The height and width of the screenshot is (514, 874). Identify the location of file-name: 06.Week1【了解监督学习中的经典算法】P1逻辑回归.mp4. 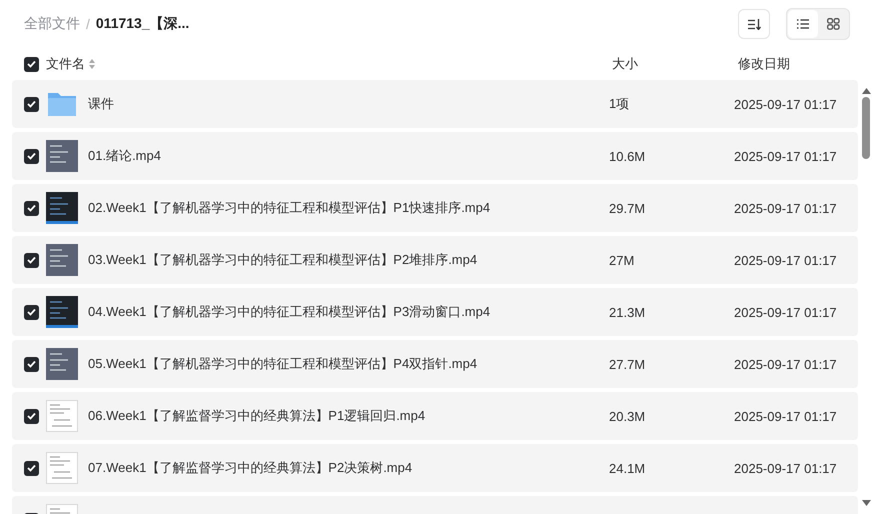
(257, 415).